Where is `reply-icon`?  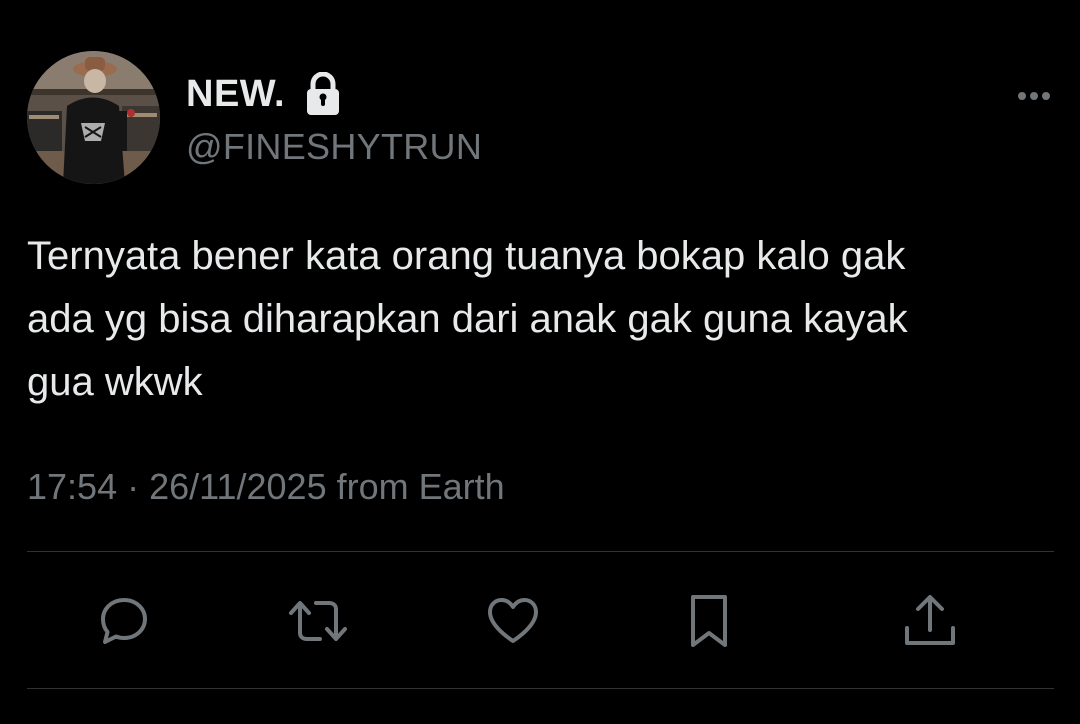 reply-icon is located at coordinates (124, 621).